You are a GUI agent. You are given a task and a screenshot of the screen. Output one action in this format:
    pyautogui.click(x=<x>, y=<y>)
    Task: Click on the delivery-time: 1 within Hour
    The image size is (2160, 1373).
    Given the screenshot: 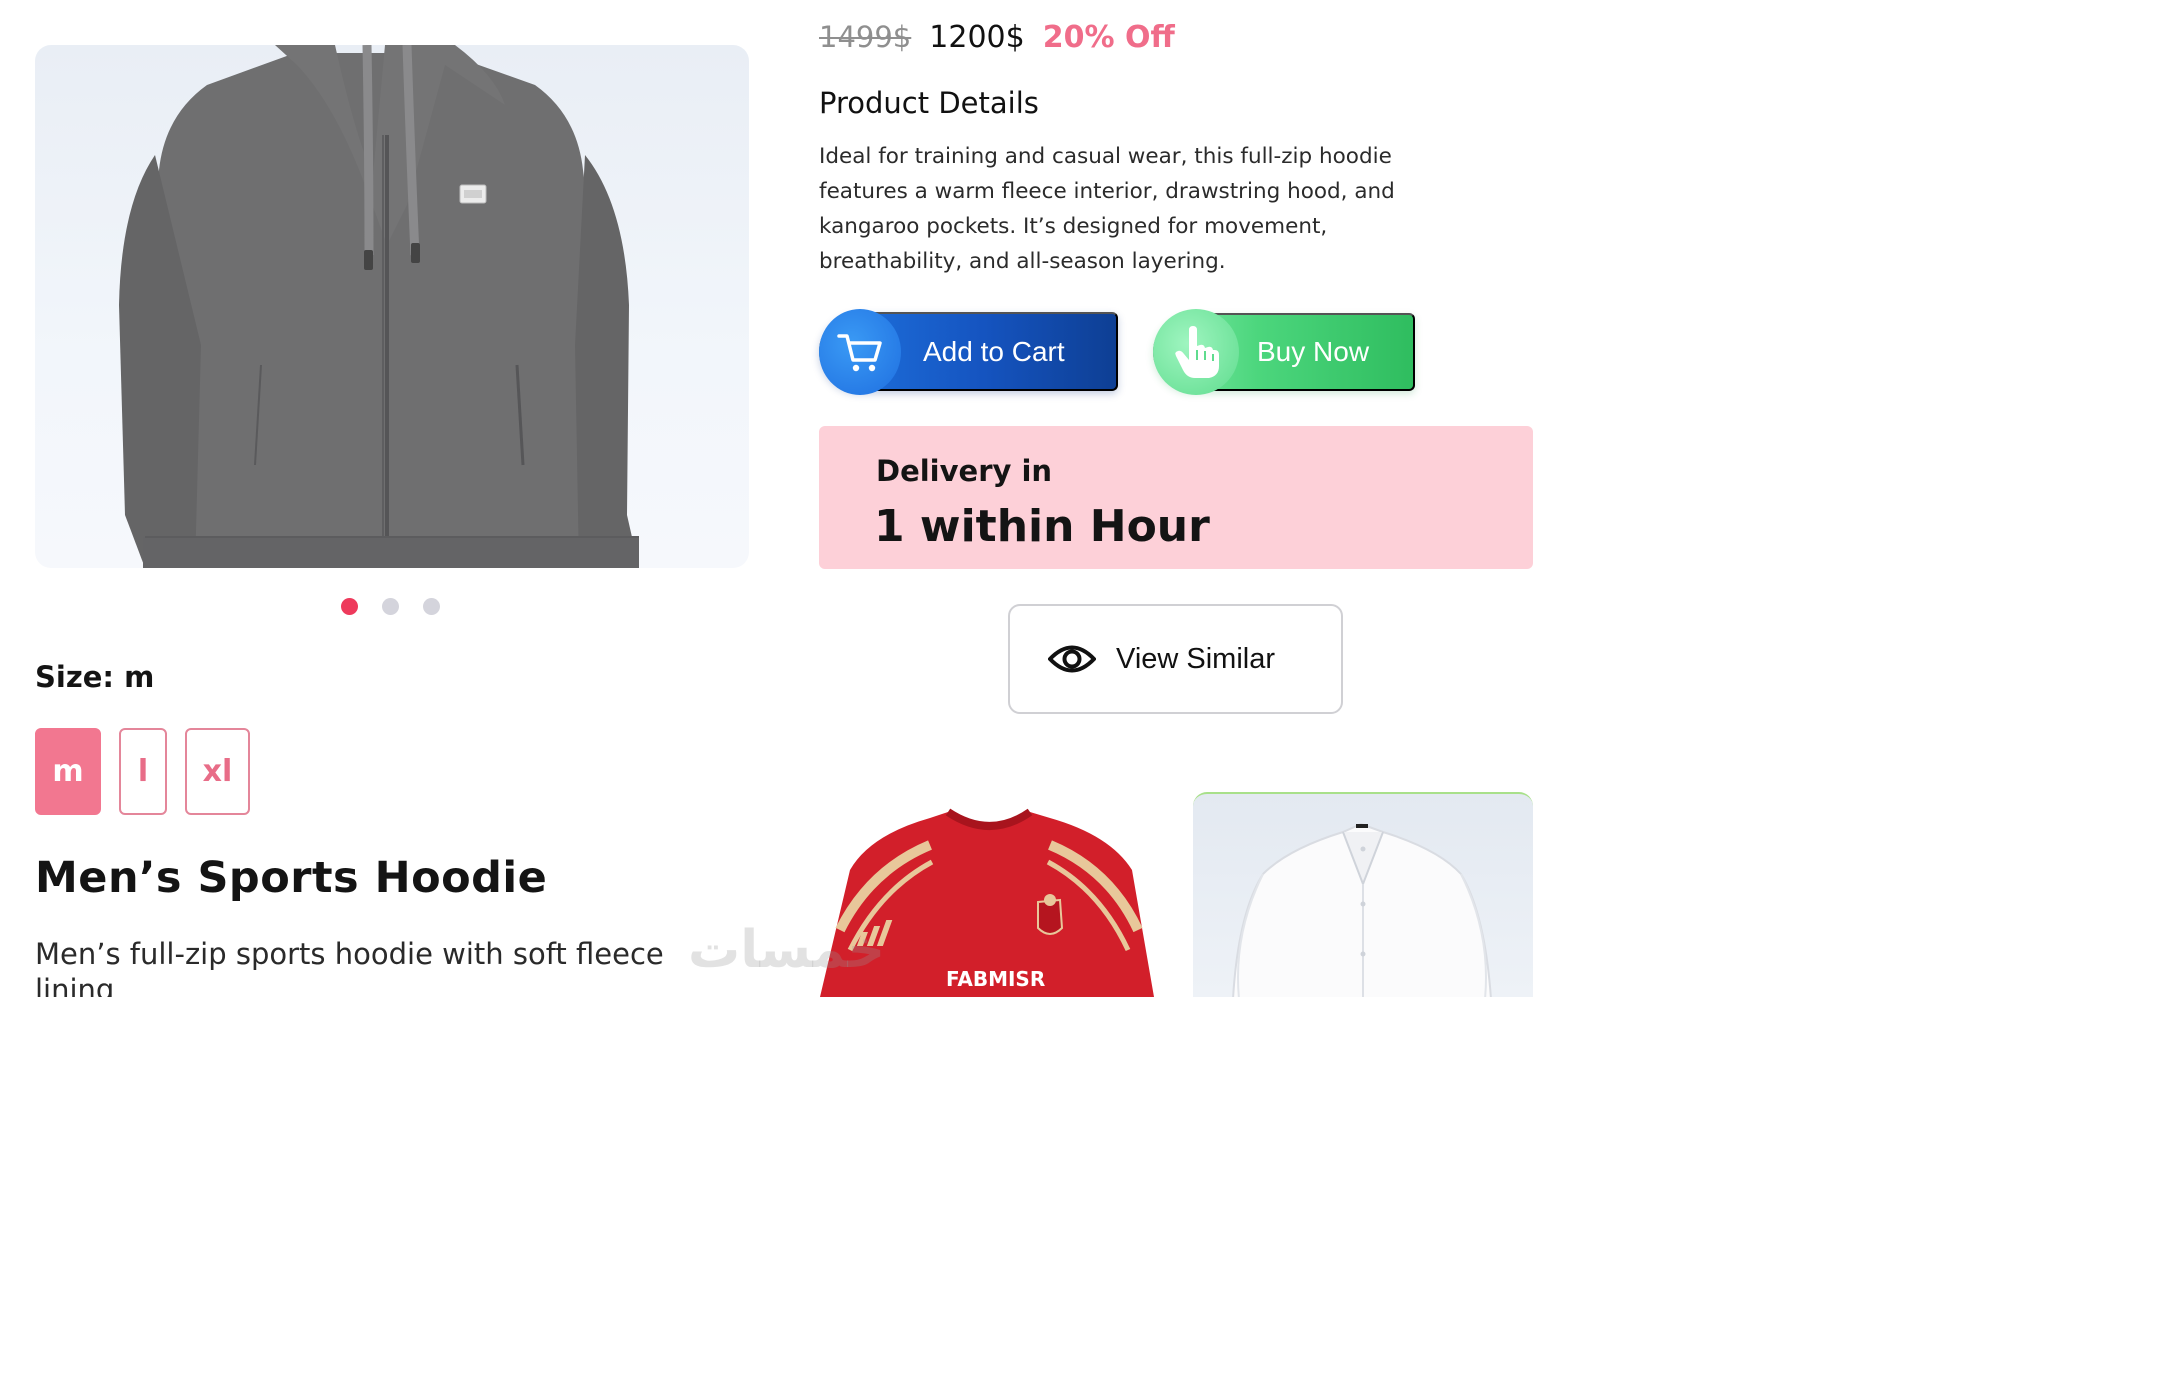 What is the action you would take?
    pyautogui.click(x=1042, y=526)
    